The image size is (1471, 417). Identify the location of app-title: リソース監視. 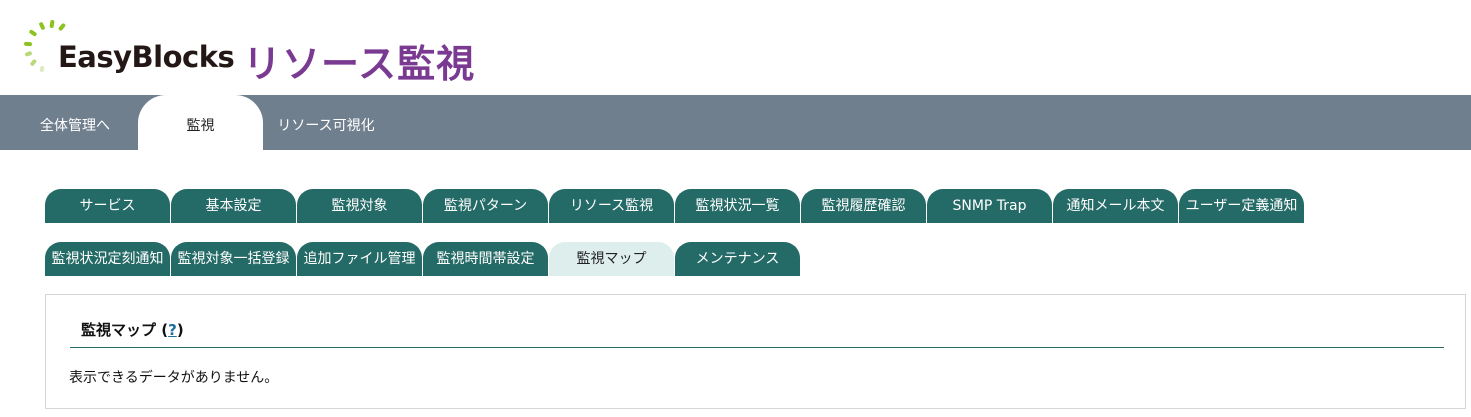
(359, 64).